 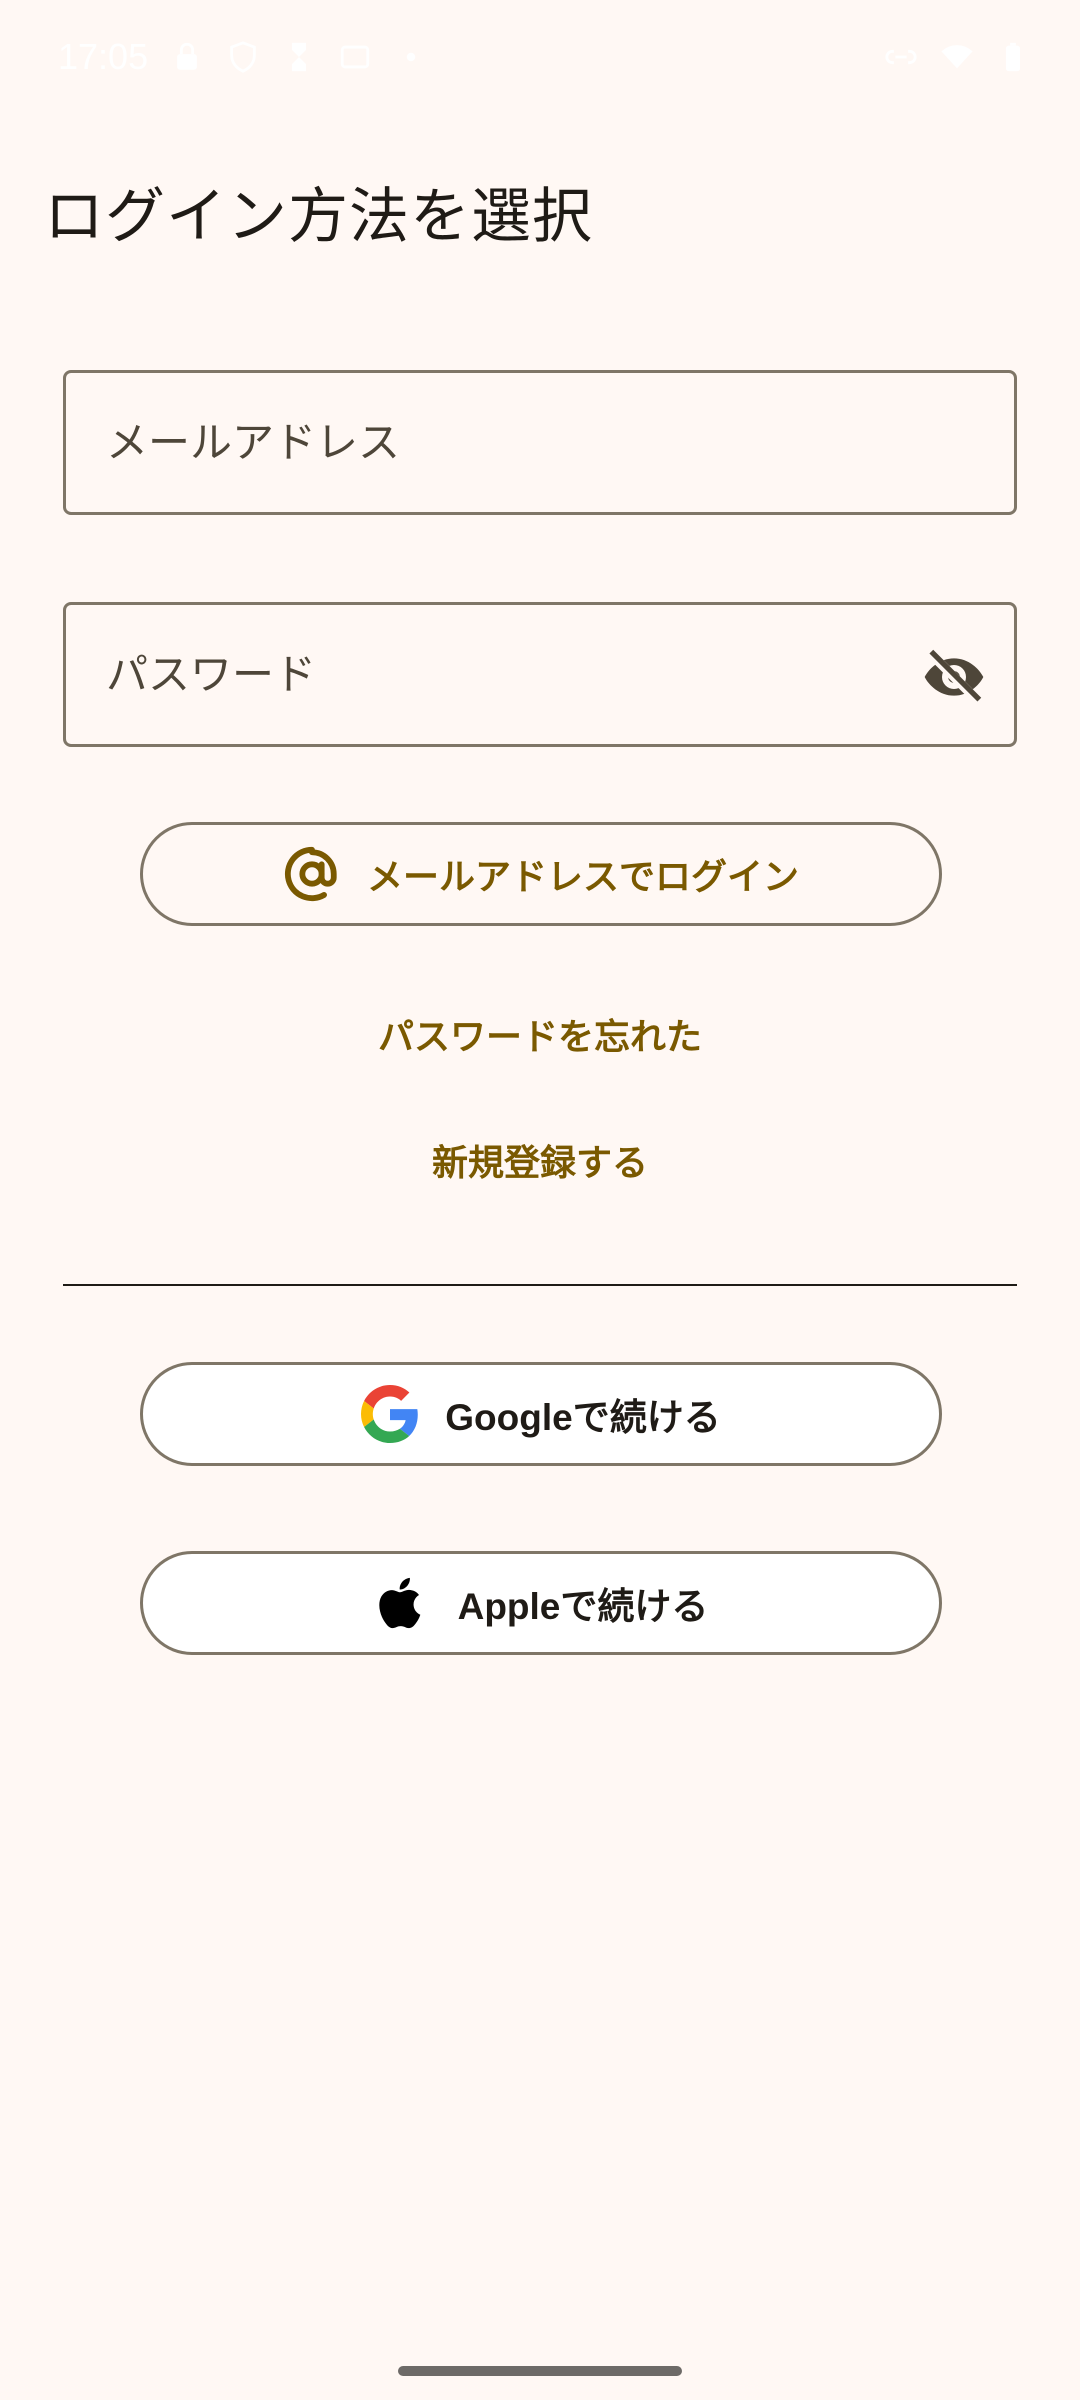 What do you see at coordinates (540, 1160) in the screenshot?
I see `signup-link: 新規登録する` at bounding box center [540, 1160].